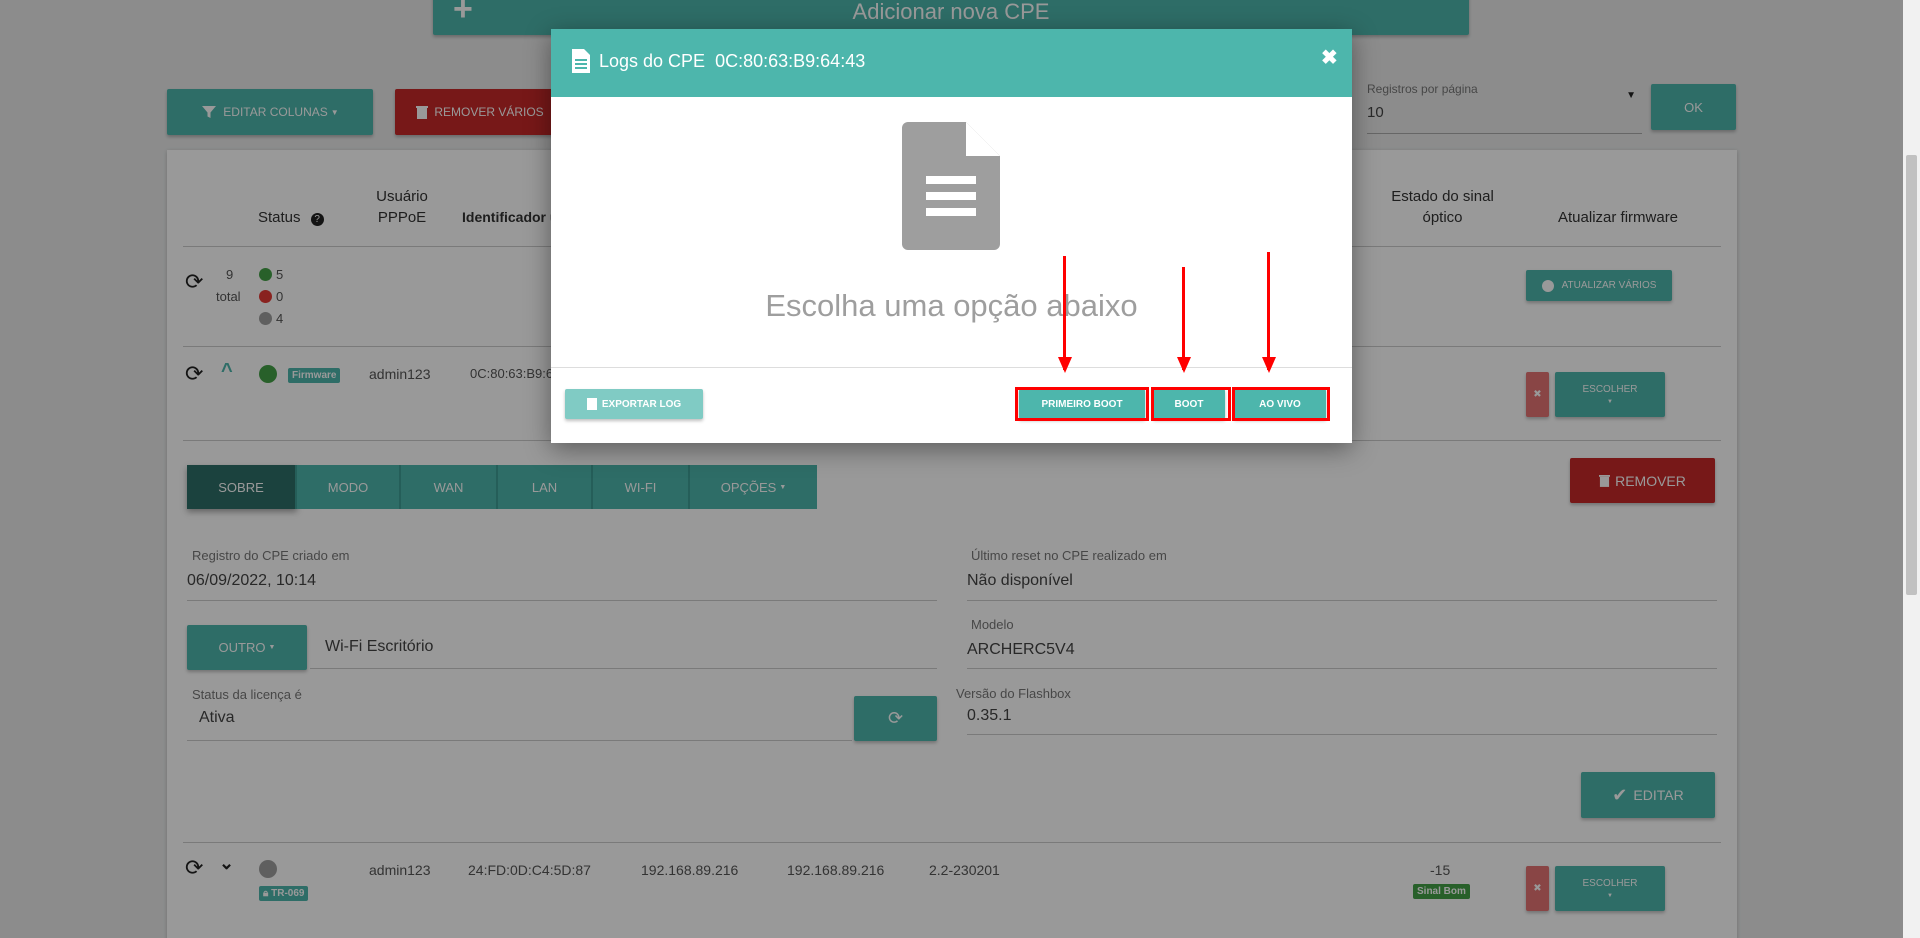 The width and height of the screenshot is (1920, 938). What do you see at coordinates (1065, 365) in the screenshot?
I see `annotation-arrowhead-first-boot` at bounding box center [1065, 365].